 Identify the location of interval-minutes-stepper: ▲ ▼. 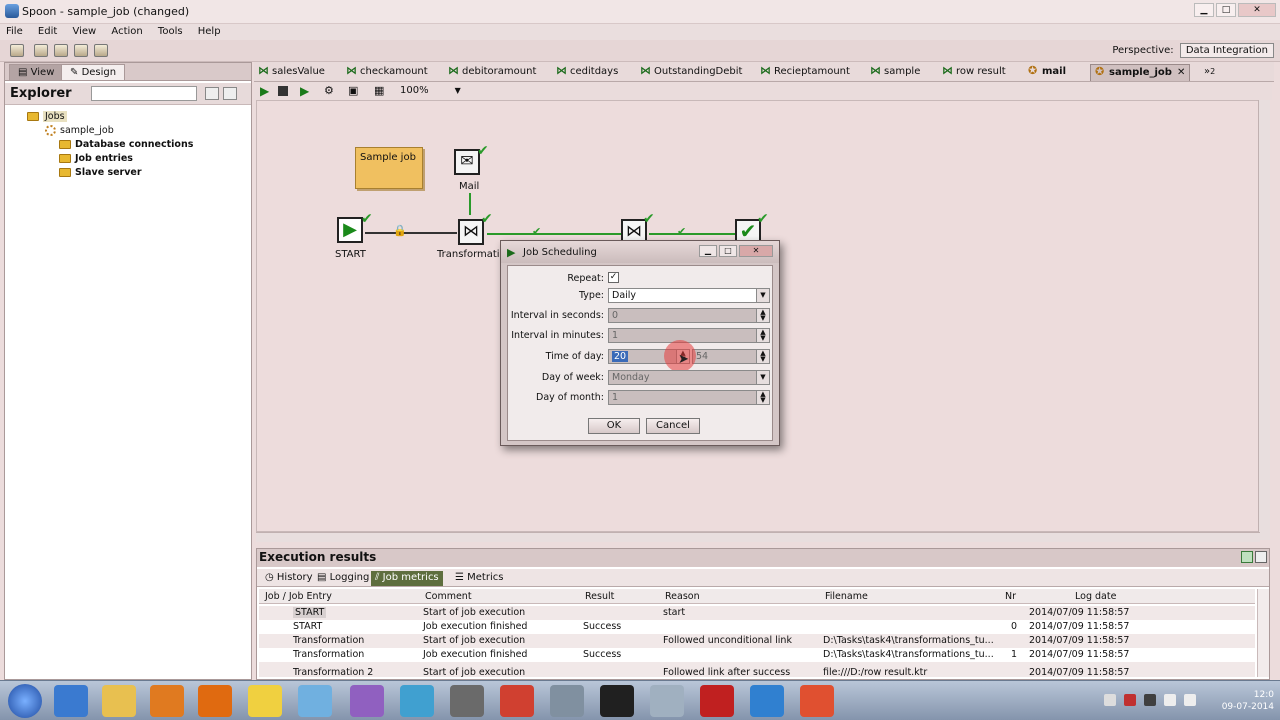
(763, 335).